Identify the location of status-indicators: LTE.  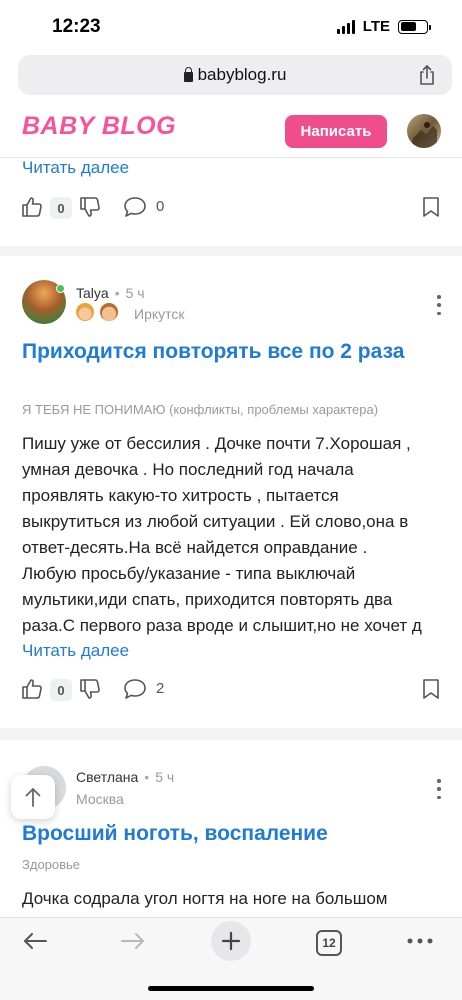
(383, 26).